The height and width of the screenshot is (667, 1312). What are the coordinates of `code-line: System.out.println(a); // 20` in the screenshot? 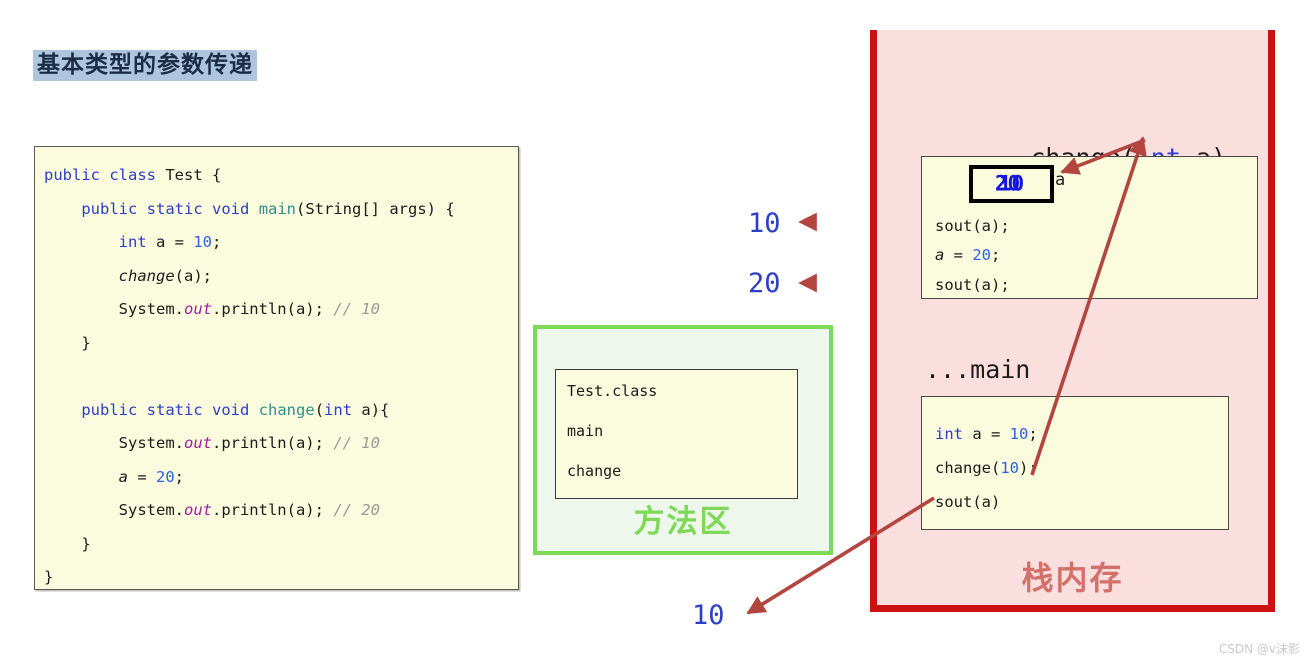 It's located at (281, 511).